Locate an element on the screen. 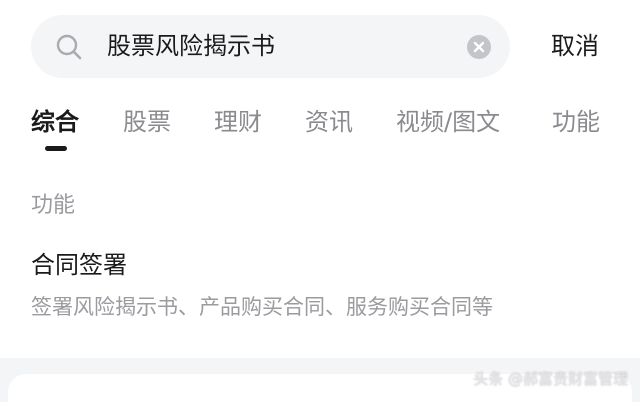 Image resolution: width=640 pixels, height=414 pixels. active-tab-indicator is located at coordinates (56, 148).